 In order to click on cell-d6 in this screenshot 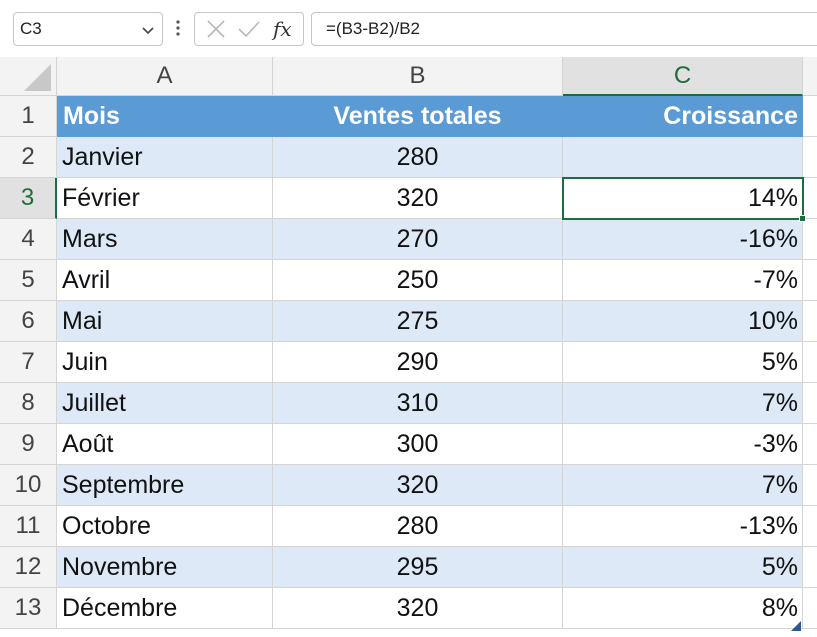, I will do `click(810, 321)`.